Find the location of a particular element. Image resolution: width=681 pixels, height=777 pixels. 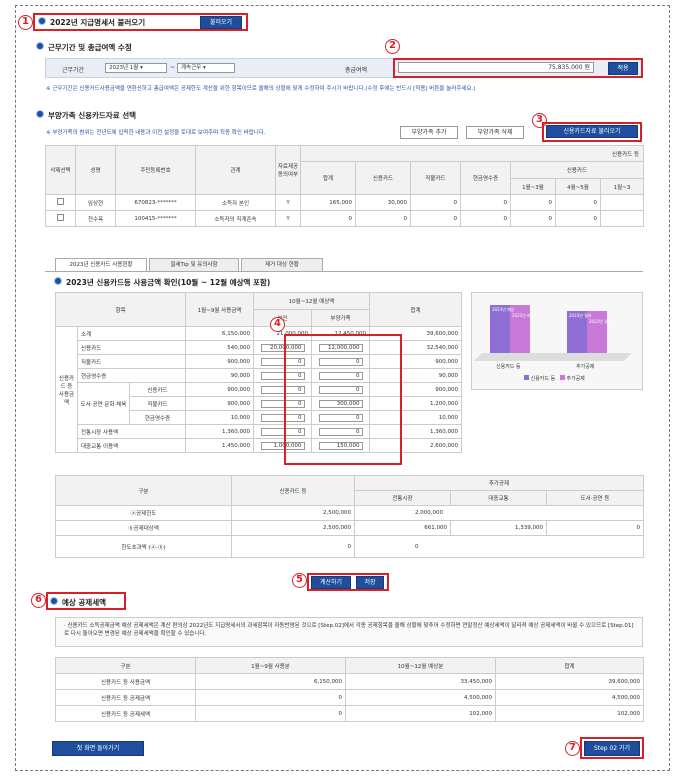

cell-m45: 0 is located at coordinates (578, 202).